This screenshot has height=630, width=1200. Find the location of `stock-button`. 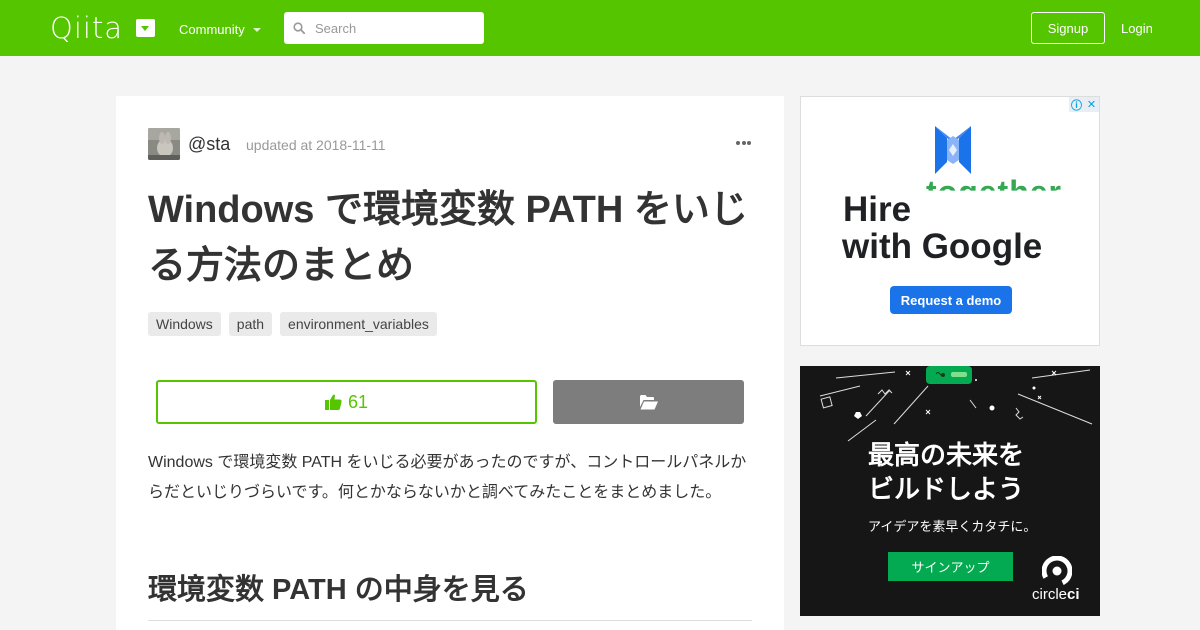

stock-button is located at coordinates (648, 402).